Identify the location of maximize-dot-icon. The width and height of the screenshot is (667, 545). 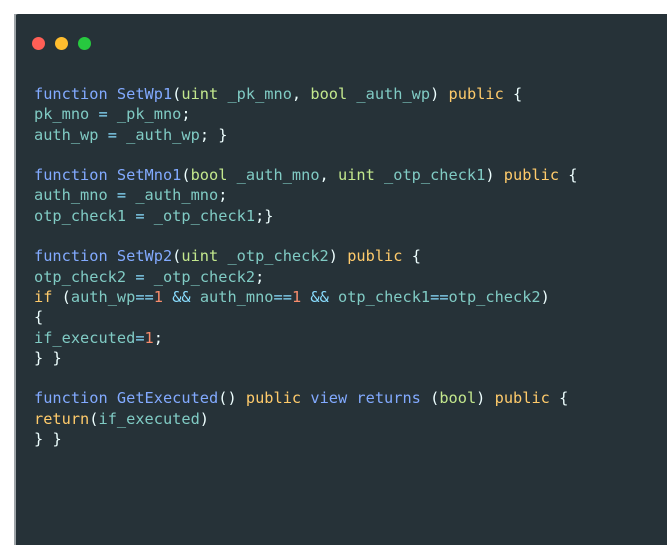
(84, 43).